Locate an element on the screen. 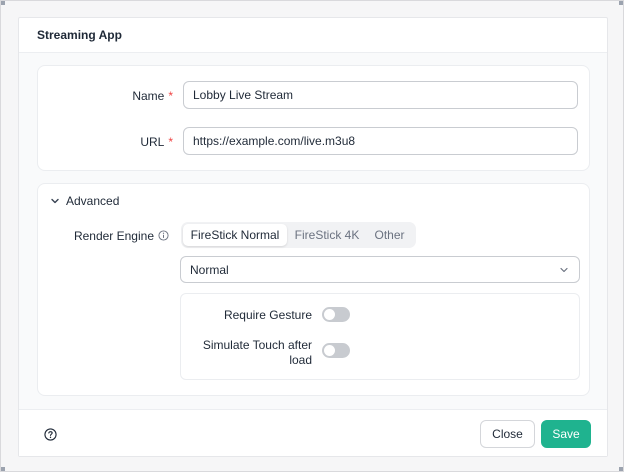  dialog-footer: Close Save is located at coordinates (313, 432).